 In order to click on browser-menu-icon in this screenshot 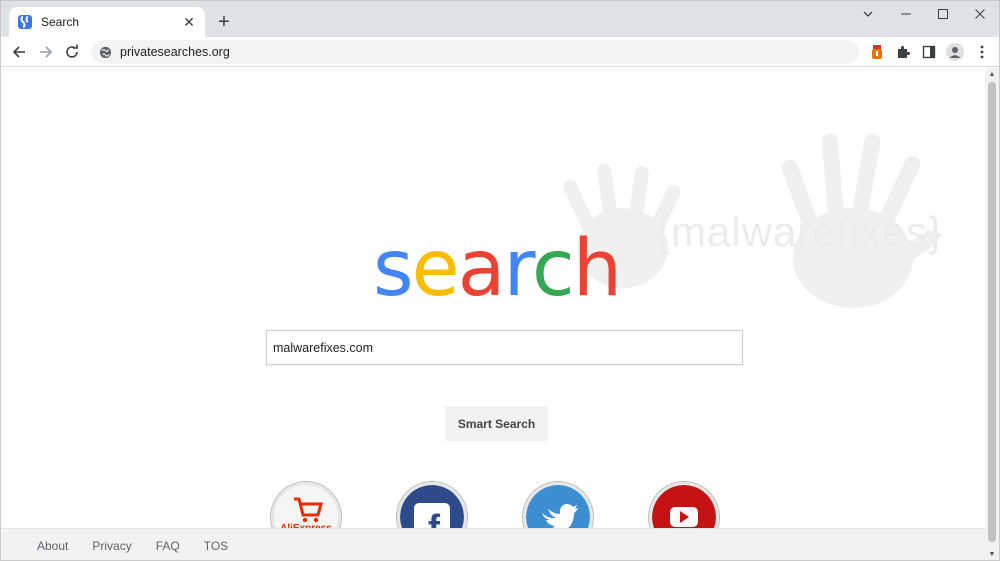, I will do `click(982, 52)`.